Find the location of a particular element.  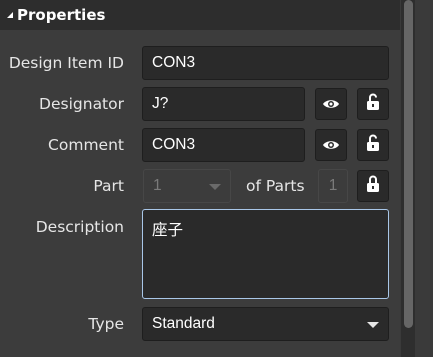

designator-label: Designator is located at coordinates (81, 104).